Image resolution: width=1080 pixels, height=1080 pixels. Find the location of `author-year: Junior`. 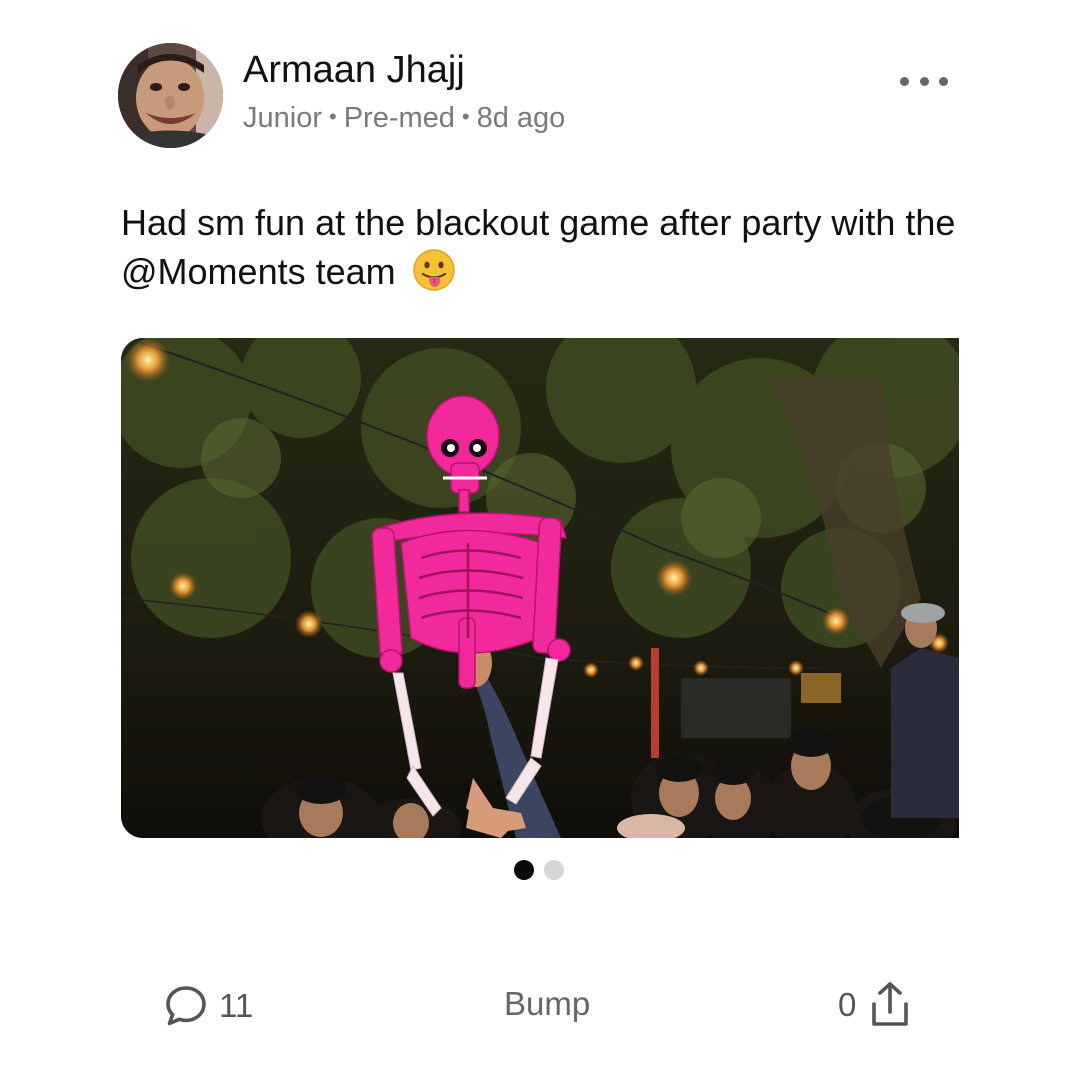

author-year: Junior is located at coordinates (282, 118).